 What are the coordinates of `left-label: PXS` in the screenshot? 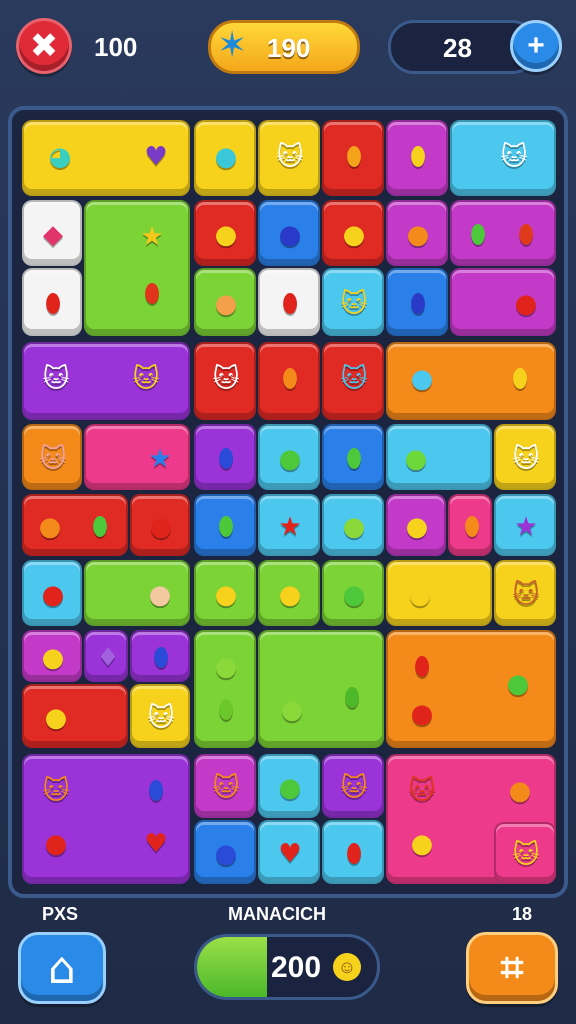 It's located at (60, 914).